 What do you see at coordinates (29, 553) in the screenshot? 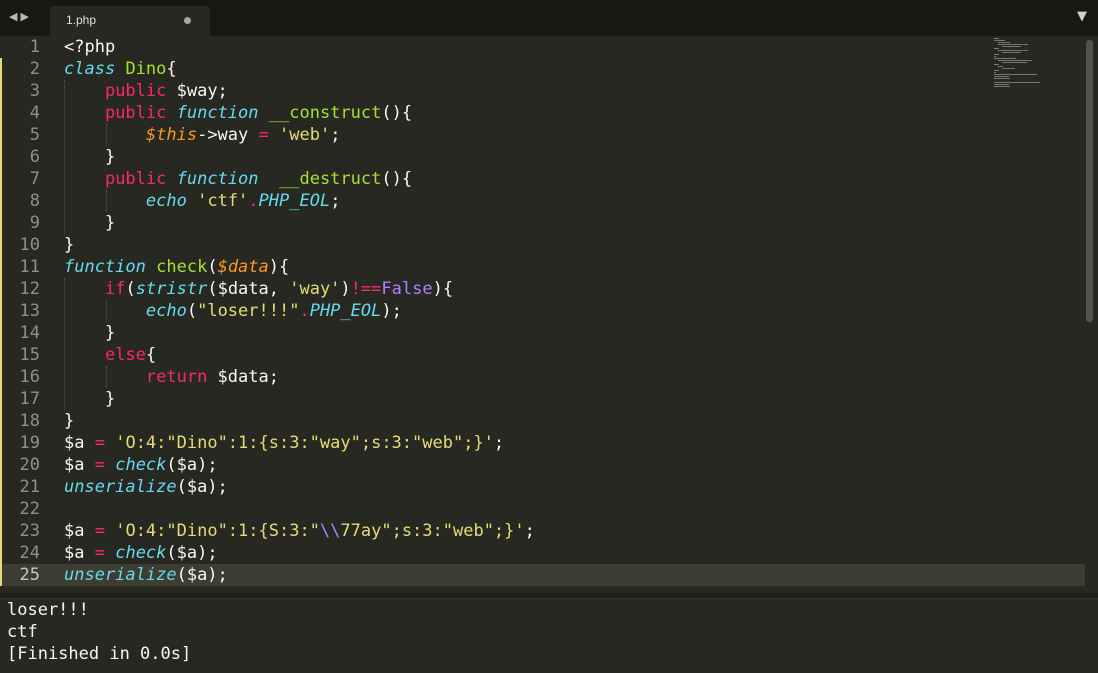
I see `line-number: 24` at bounding box center [29, 553].